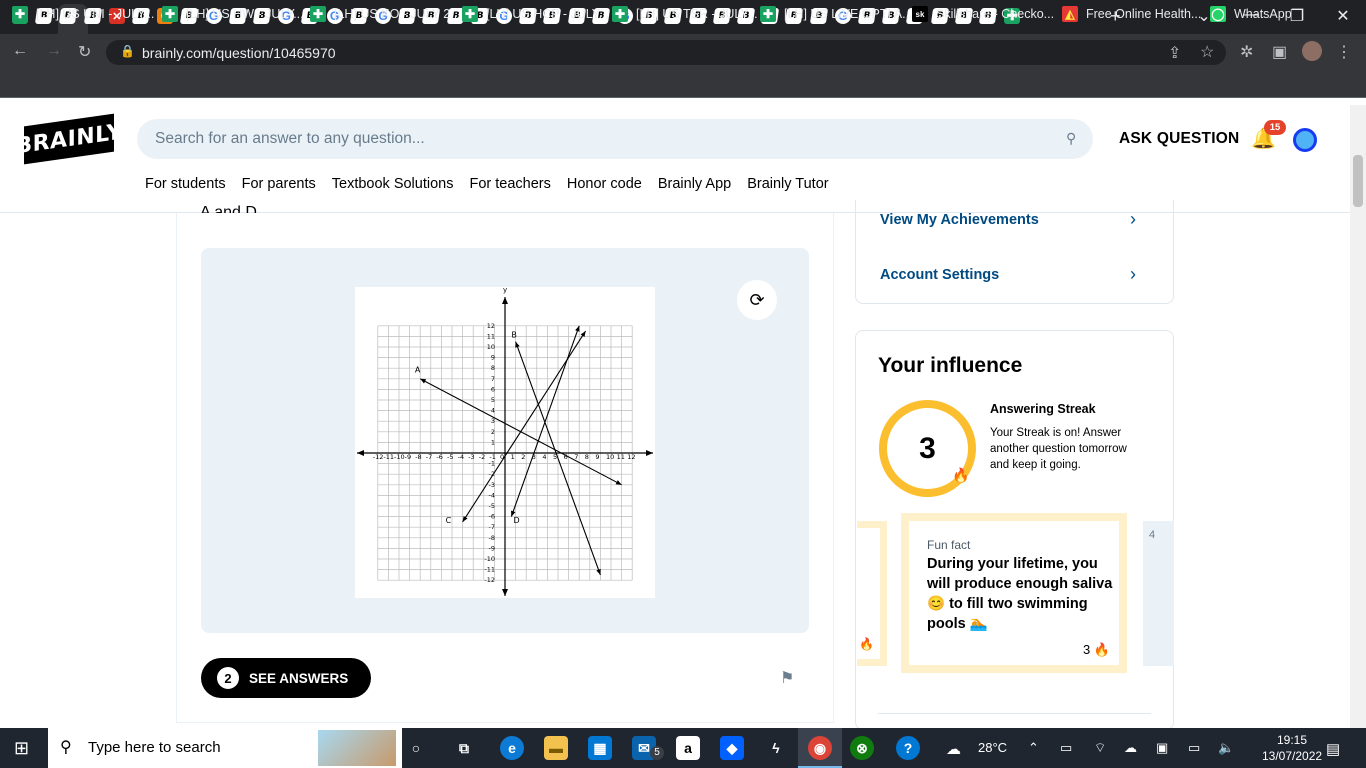 This screenshot has height=768, width=1366. I want to click on file-explorer-icon: ▬, so click(556, 748).